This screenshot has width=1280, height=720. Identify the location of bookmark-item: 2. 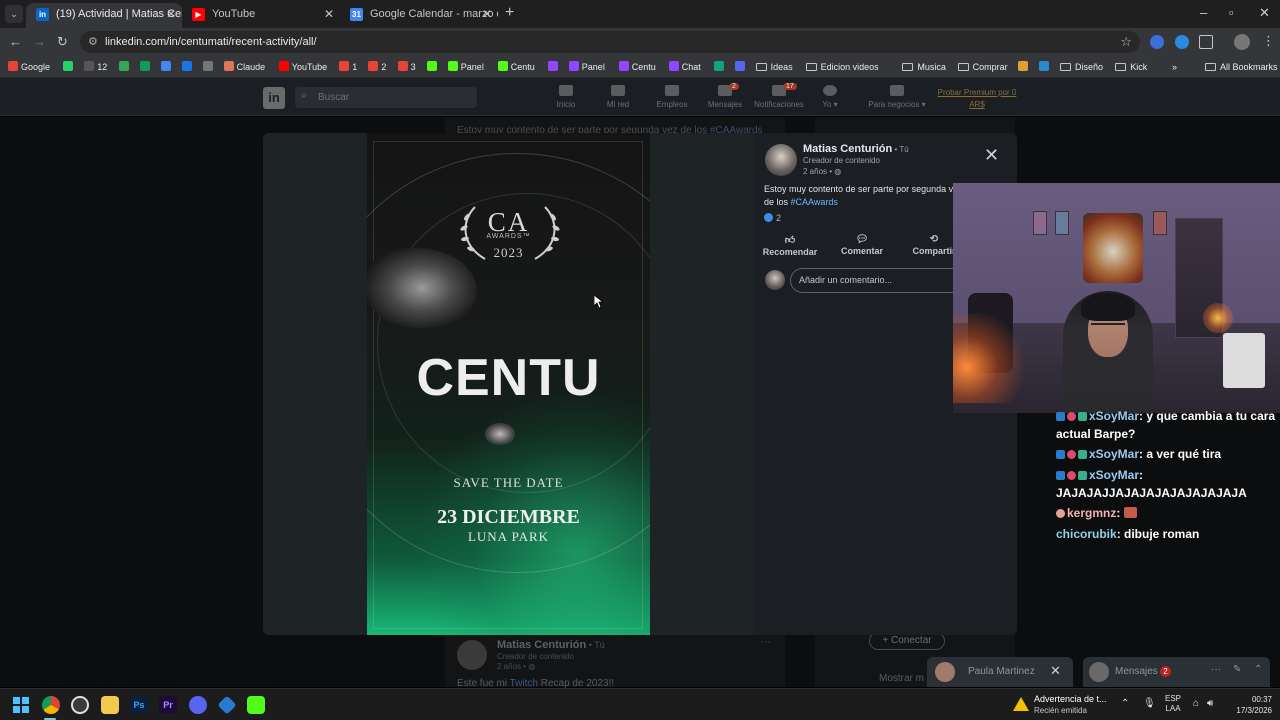
(377, 67).